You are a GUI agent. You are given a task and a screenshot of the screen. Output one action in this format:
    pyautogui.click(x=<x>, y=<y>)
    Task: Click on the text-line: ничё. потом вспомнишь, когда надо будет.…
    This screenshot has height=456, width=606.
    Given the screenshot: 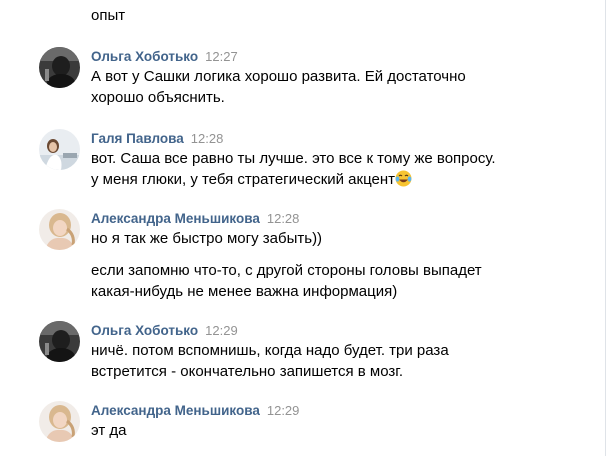 What is the action you would take?
    pyautogui.click(x=270, y=350)
    